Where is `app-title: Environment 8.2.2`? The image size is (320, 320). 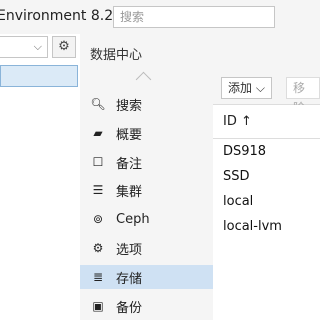
app-title: Environment 8.2.2 is located at coordinates (63, 16).